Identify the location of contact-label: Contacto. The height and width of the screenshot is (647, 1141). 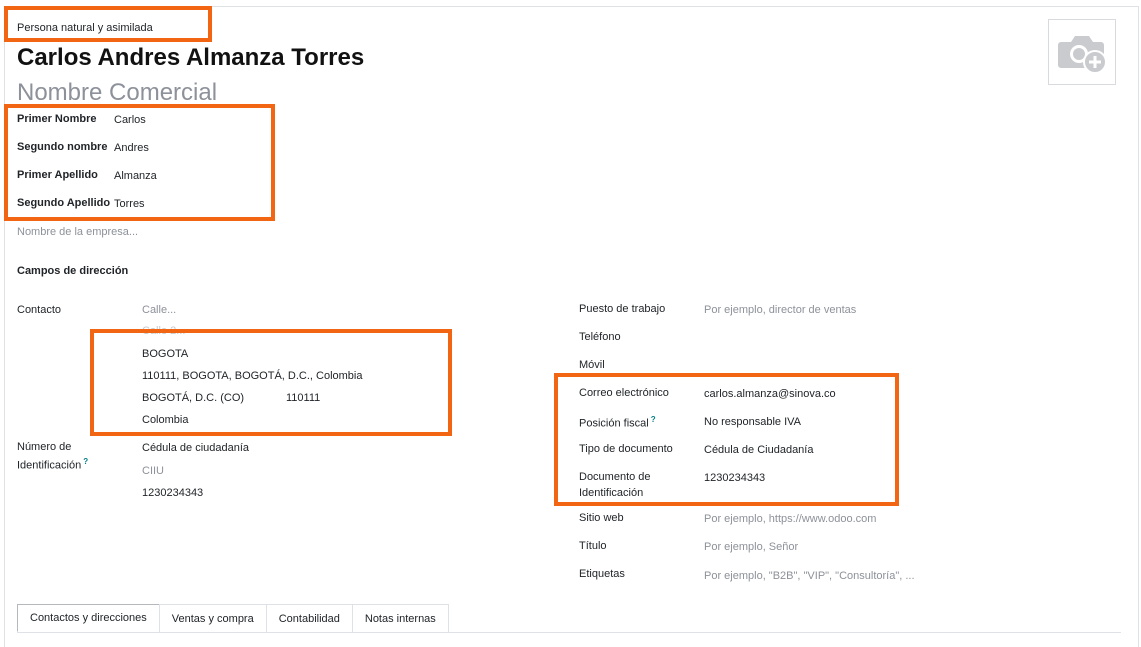
(39, 310).